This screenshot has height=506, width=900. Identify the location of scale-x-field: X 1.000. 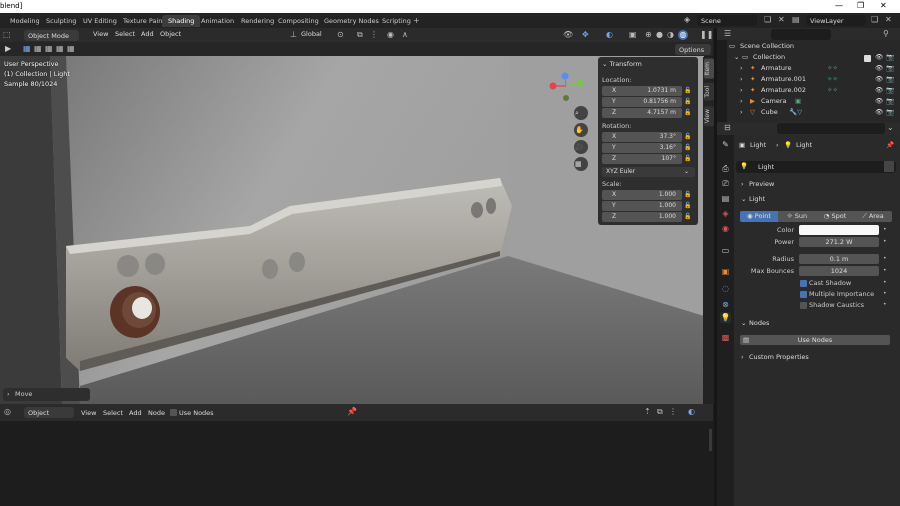
(642, 195).